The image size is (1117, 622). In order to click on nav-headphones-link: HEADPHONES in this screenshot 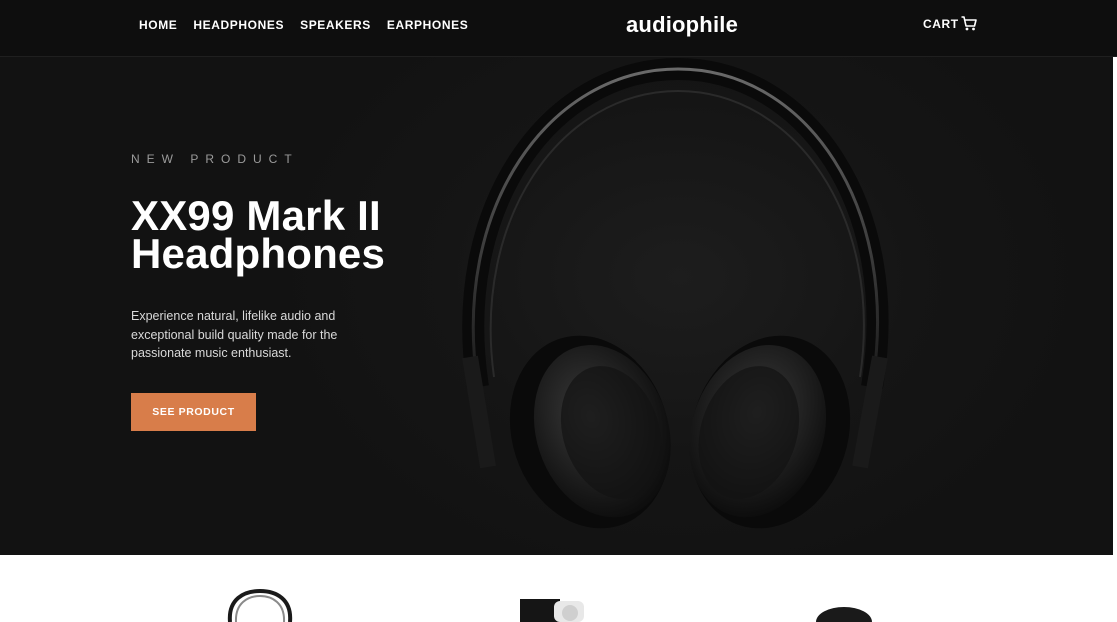, I will do `click(238, 25)`.